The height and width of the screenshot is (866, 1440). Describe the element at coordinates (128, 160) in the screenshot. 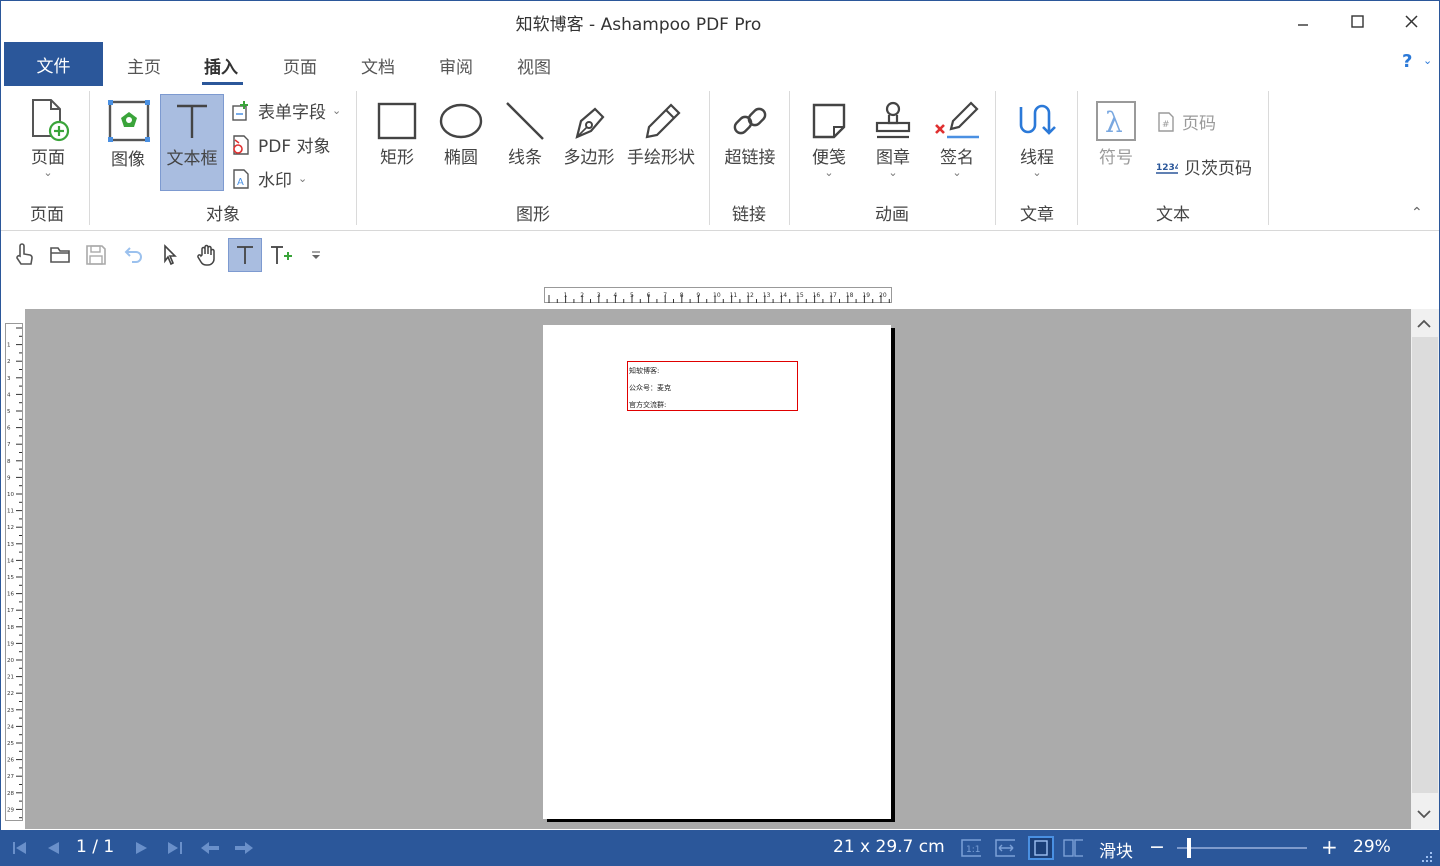

I see `image-button-label: 图像` at that location.